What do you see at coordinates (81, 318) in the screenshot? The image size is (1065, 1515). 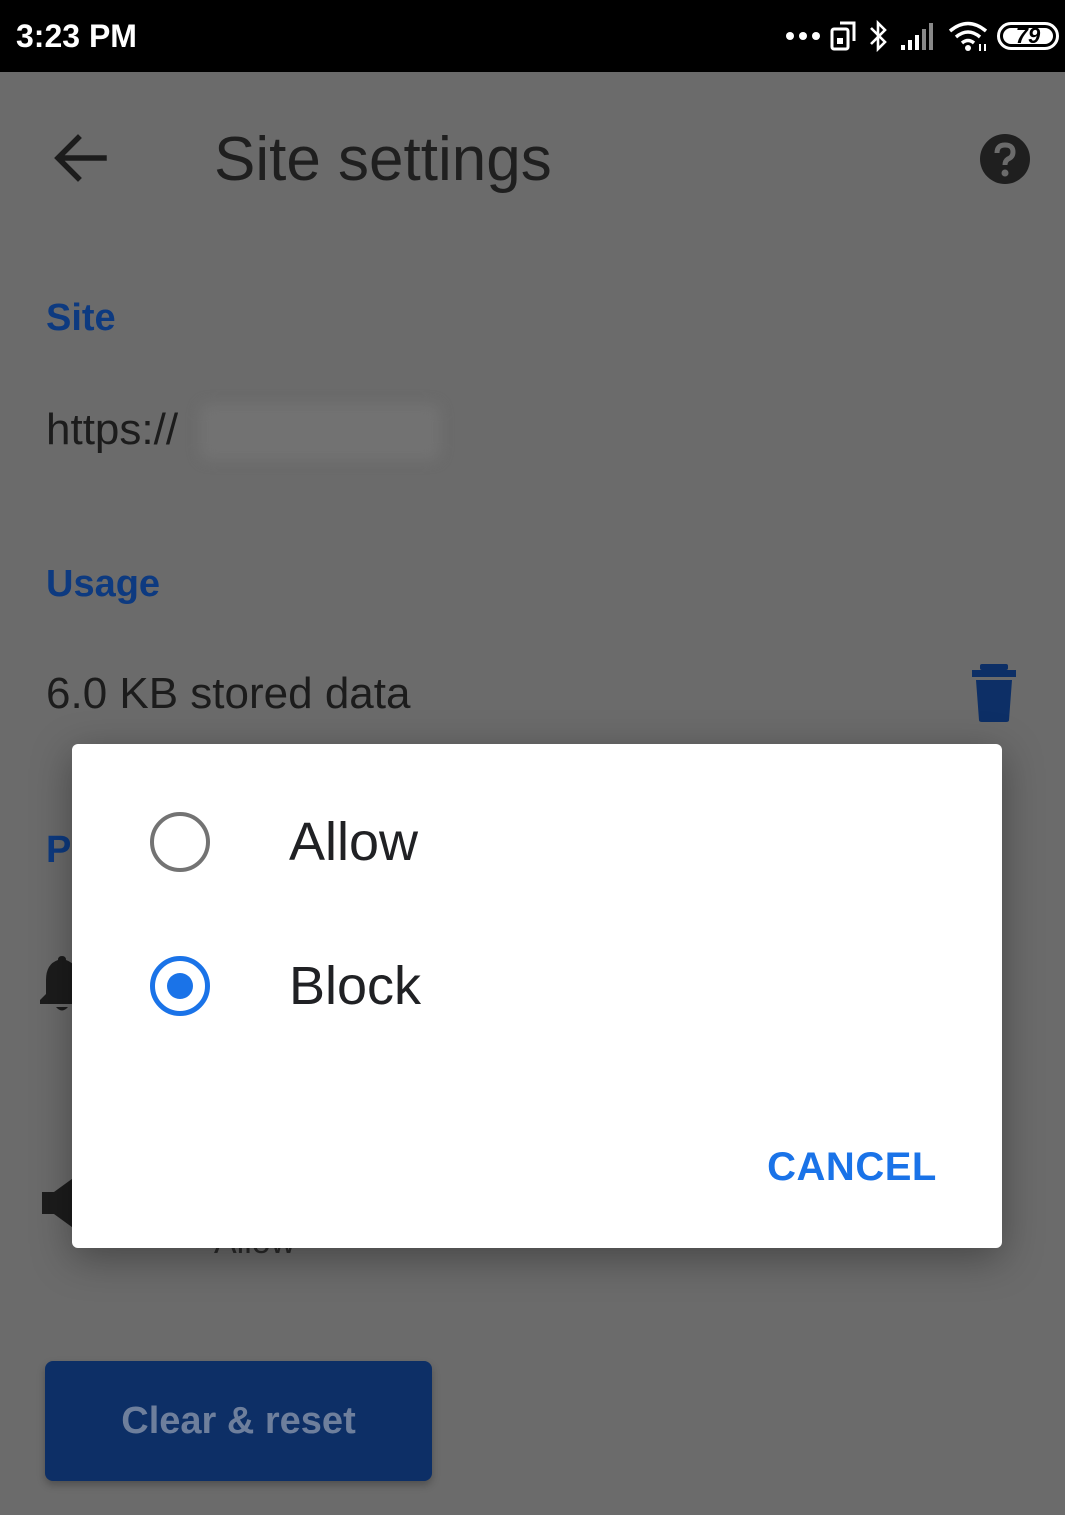 I see `section-header-site: Site` at bounding box center [81, 318].